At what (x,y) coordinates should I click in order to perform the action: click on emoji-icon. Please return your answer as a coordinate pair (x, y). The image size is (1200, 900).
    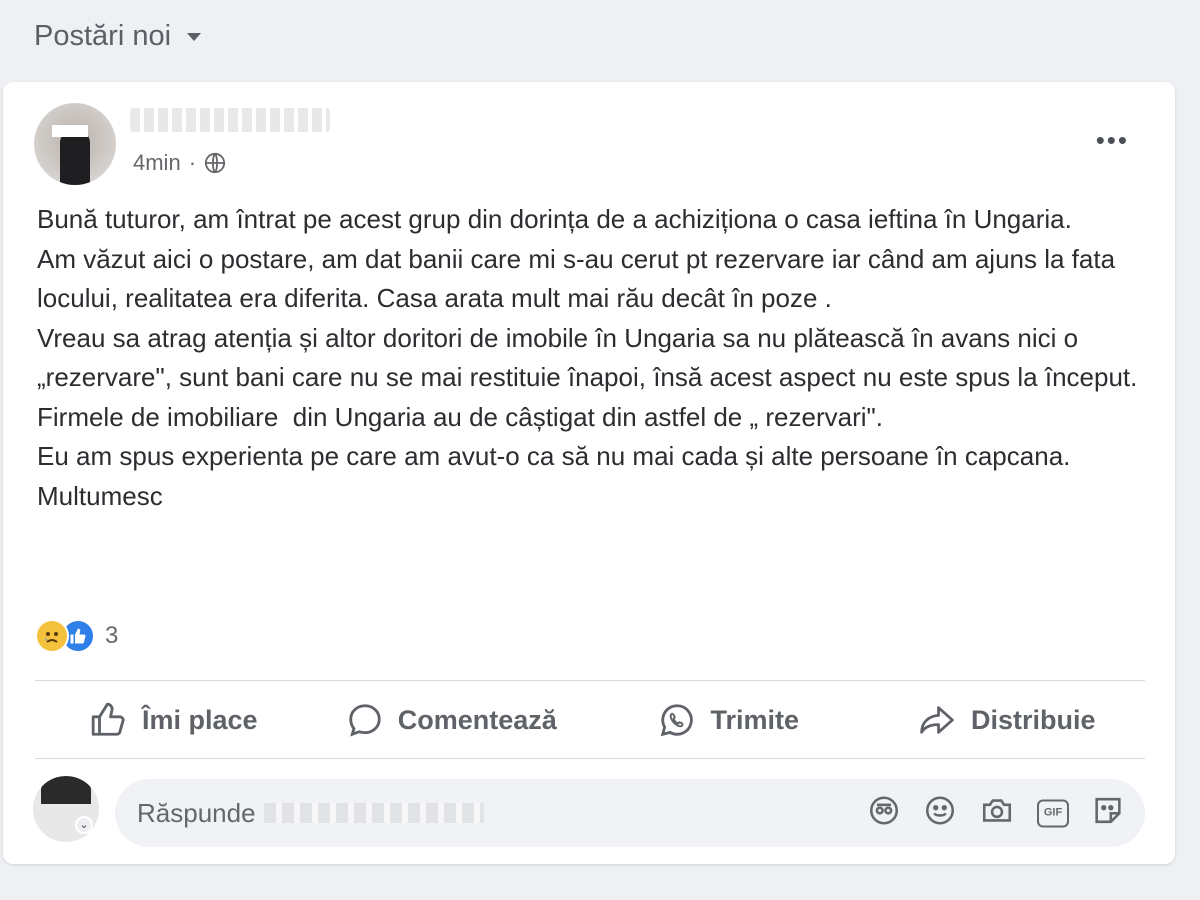
    Looking at the image, I should click on (940, 813).